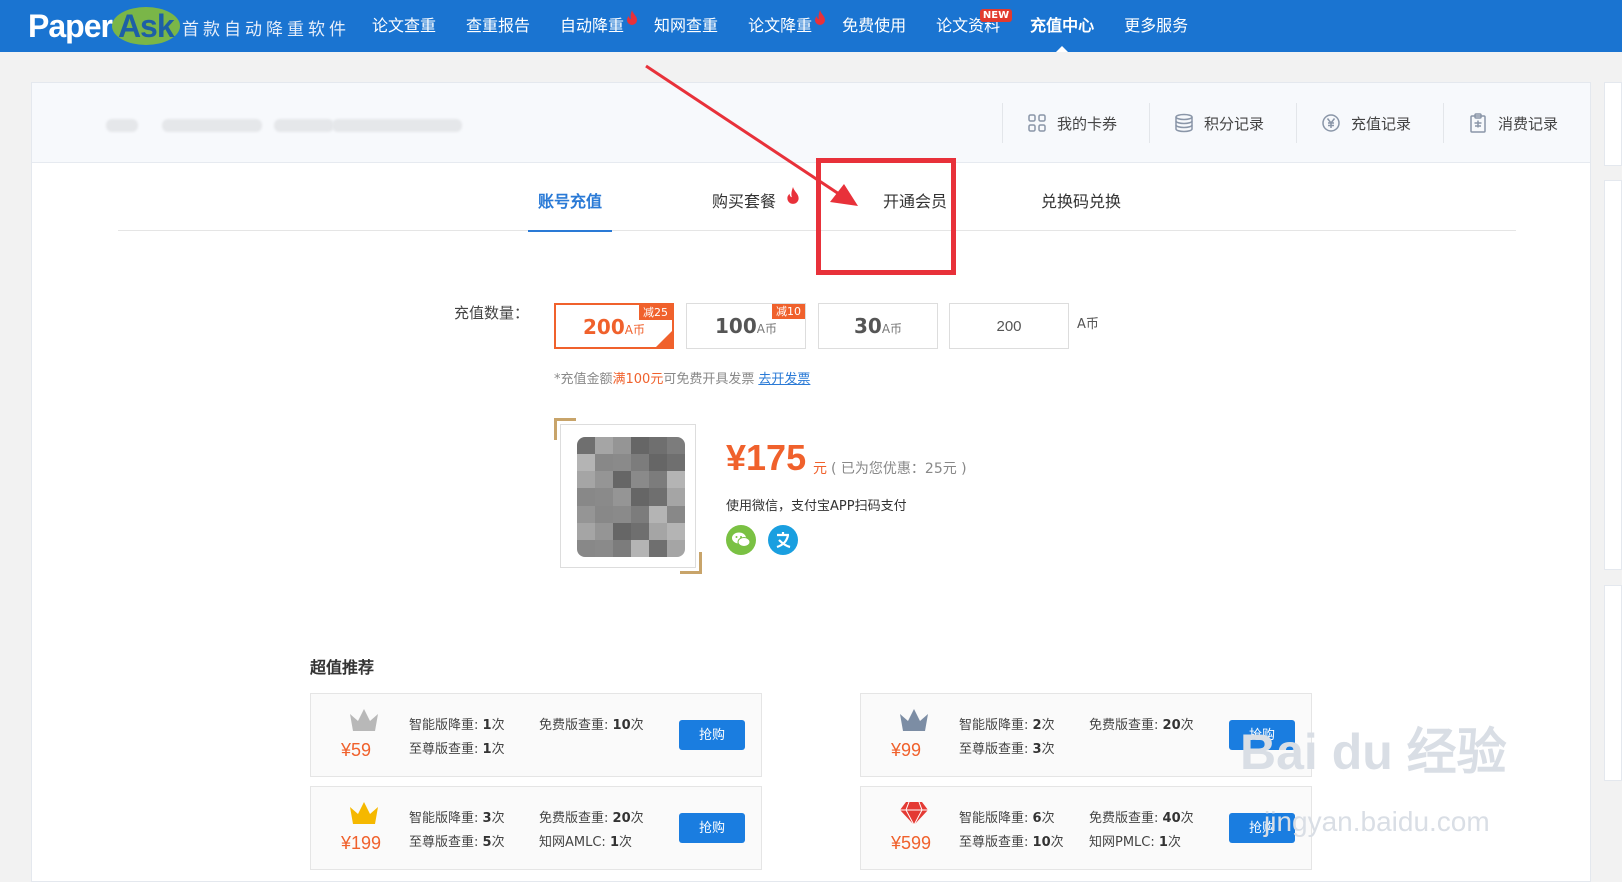  I want to click on discount-info: ( 已为您优惠：25元 ), so click(899, 469).